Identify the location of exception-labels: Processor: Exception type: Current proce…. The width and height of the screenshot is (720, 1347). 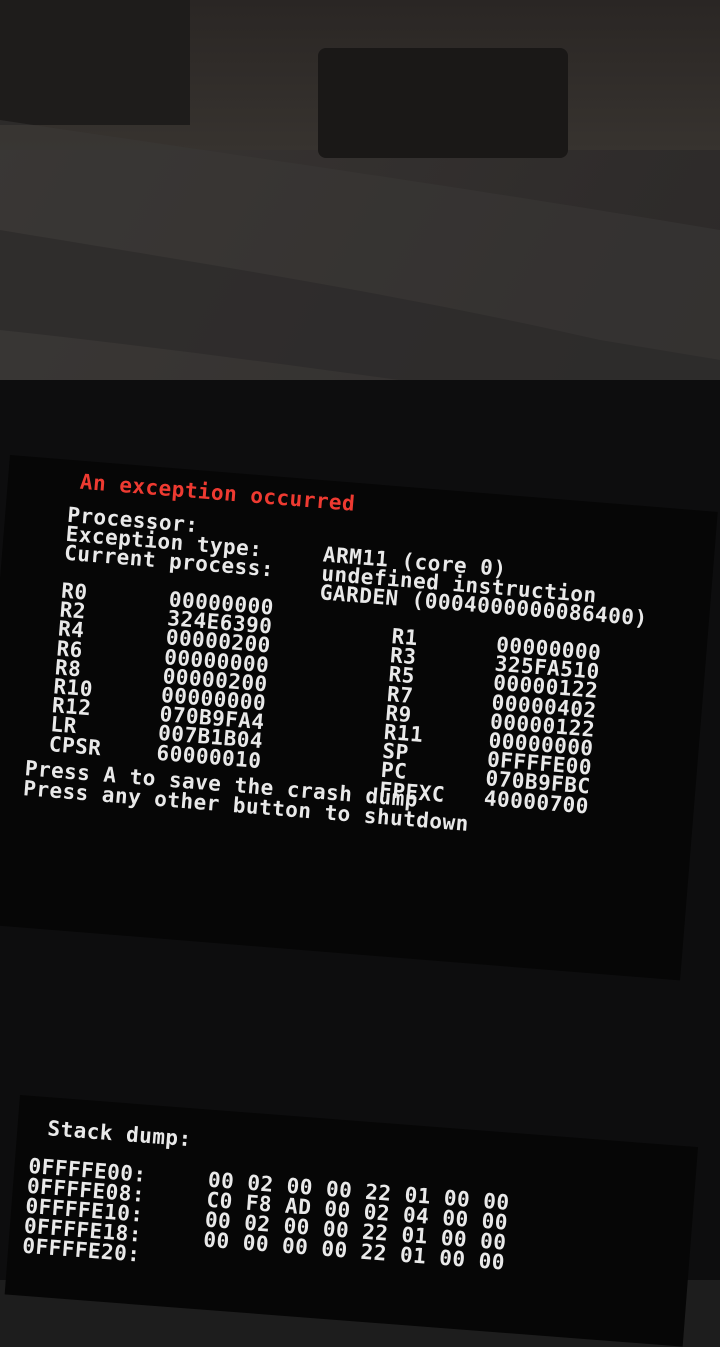
(170, 542).